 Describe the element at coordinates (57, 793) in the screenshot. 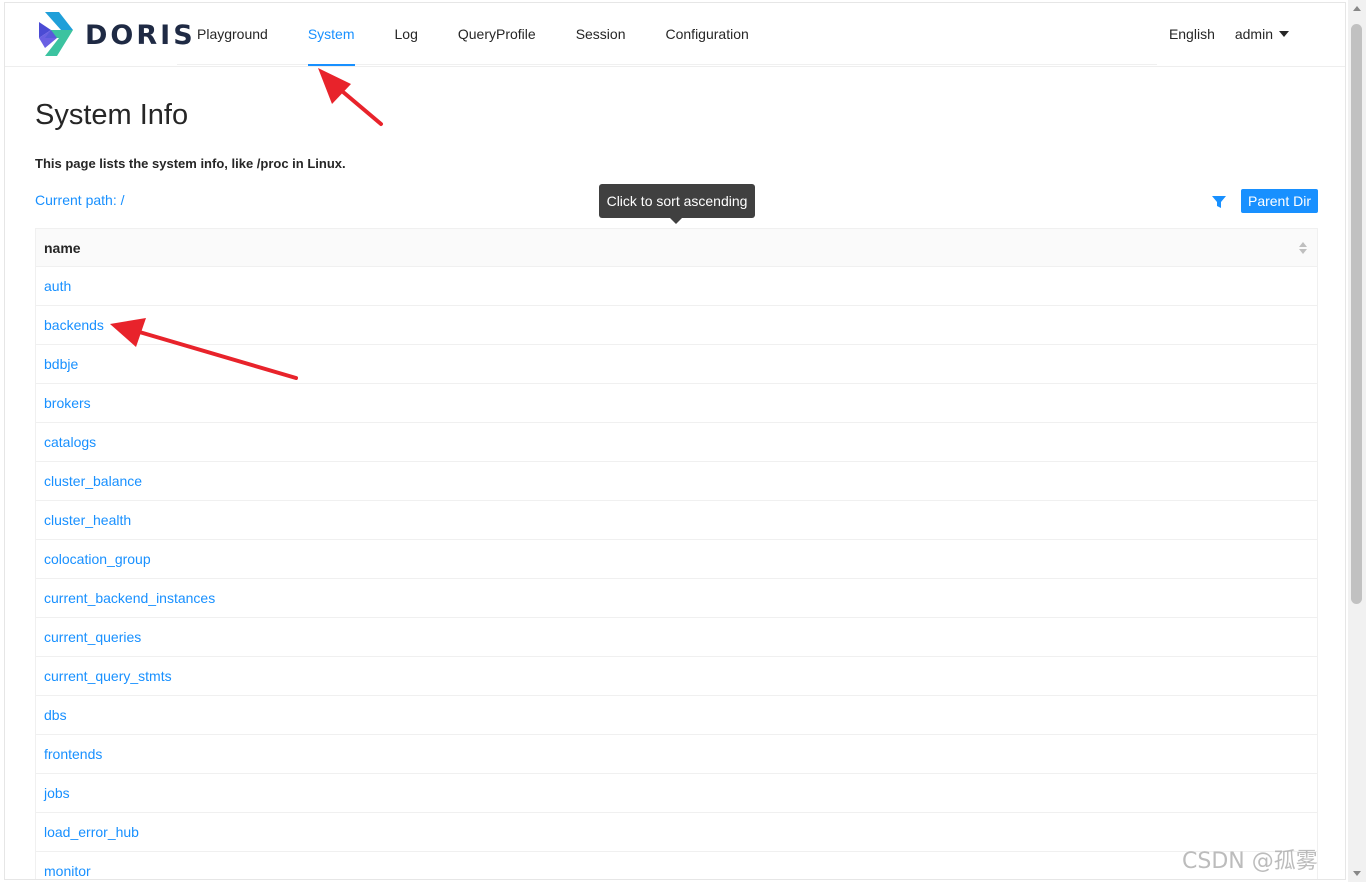

I see `row-link-jobs: jobs` at that location.